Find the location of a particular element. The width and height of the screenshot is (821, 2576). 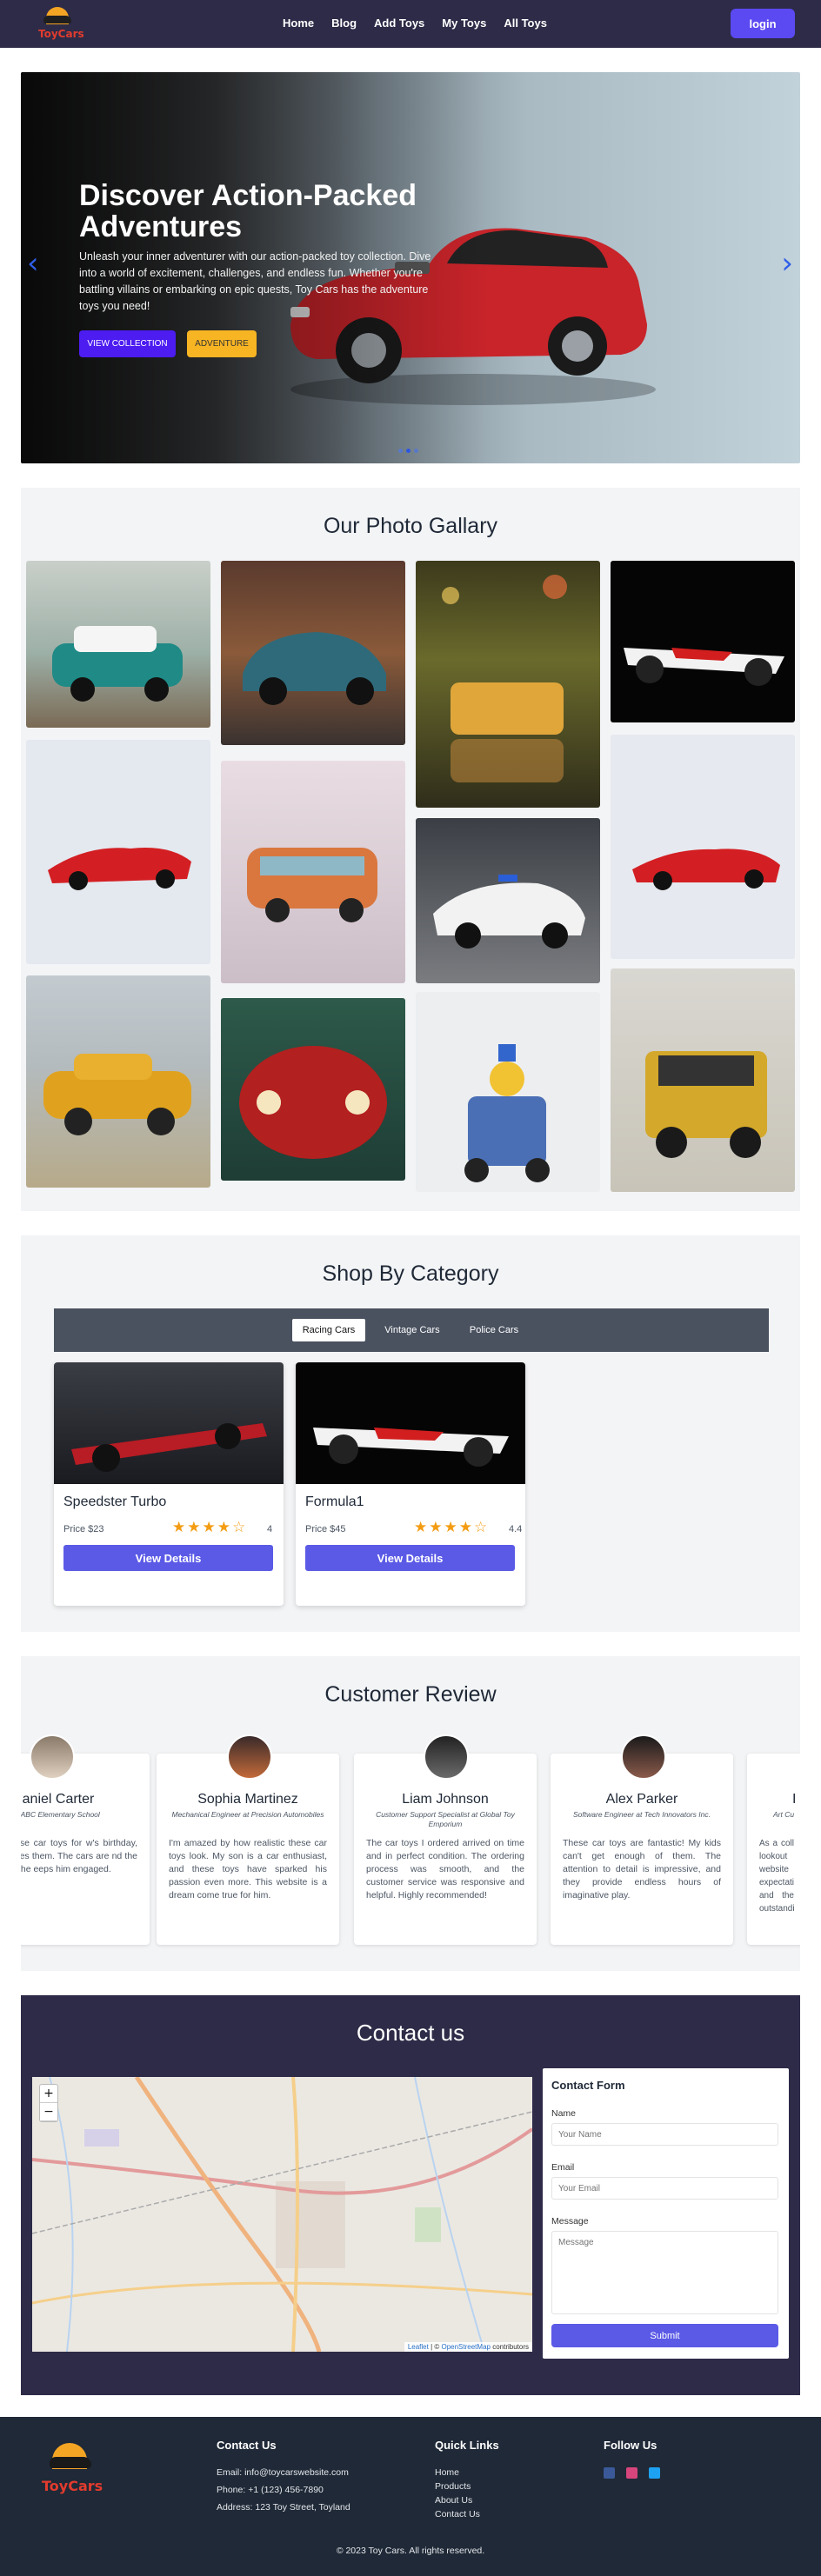

carousel-next-icon: › is located at coordinates (787, 263).